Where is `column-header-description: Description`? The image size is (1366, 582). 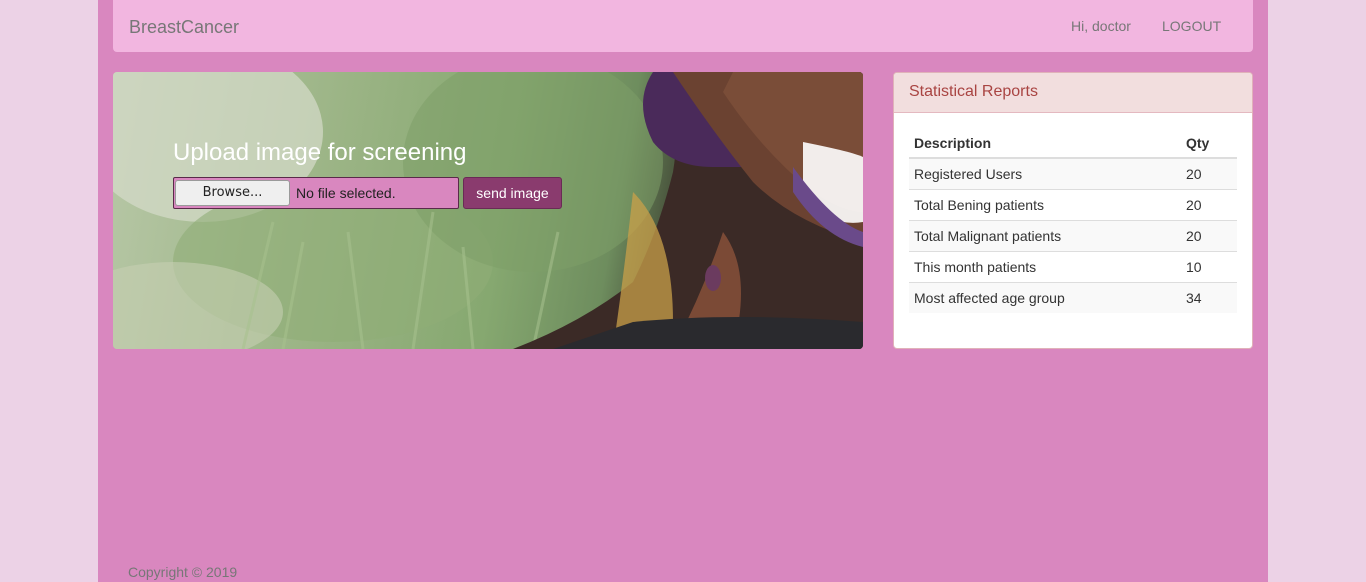
column-header-description: Description is located at coordinates (1045, 143).